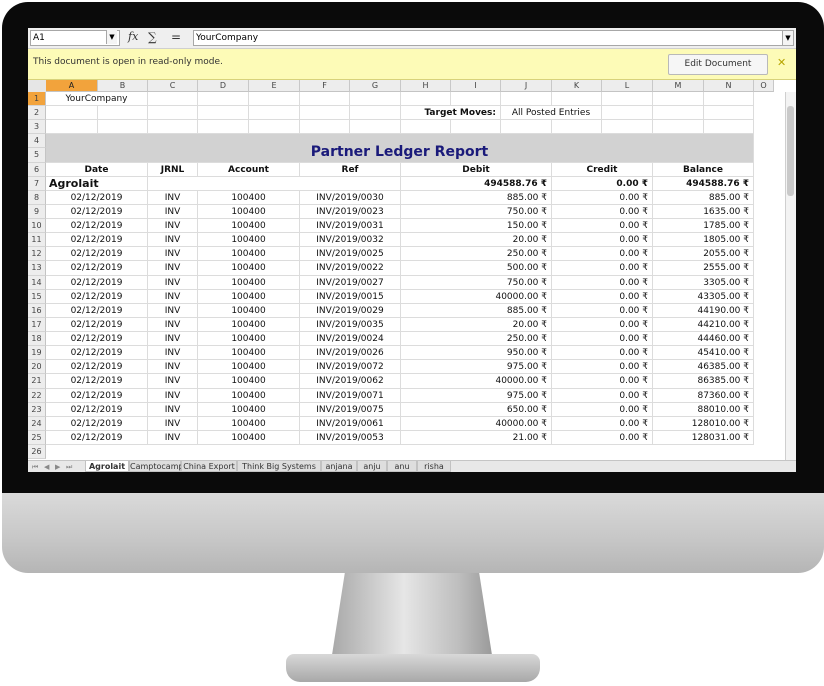 The width and height of the screenshot is (824, 686). What do you see at coordinates (729, 86) in the screenshot?
I see `column-header-n: N` at bounding box center [729, 86].